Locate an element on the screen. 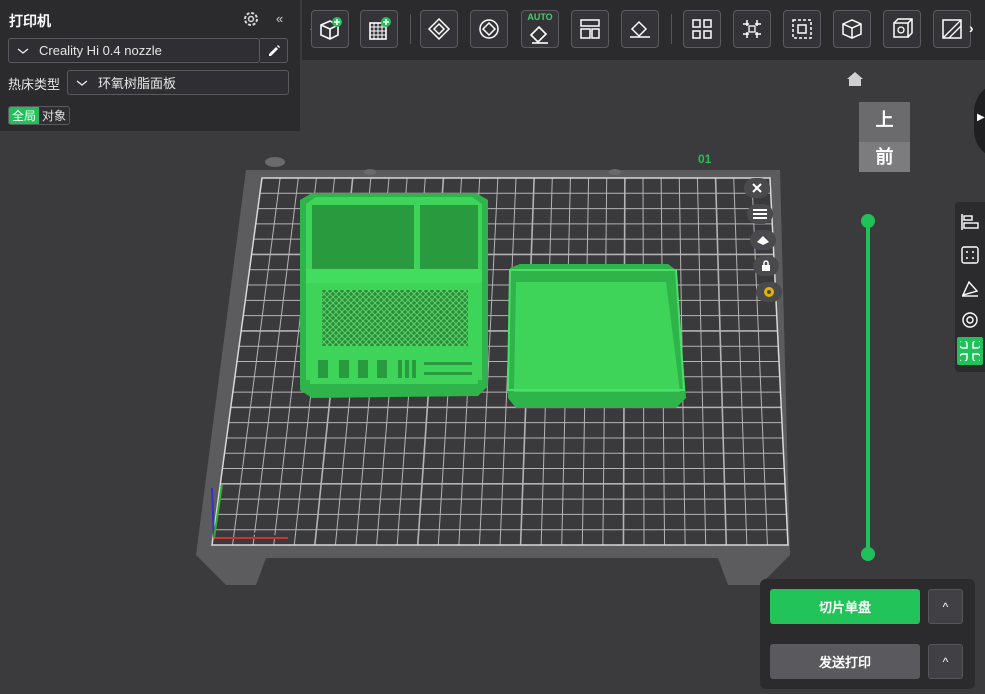  grid-icon is located at coordinates (970, 255).